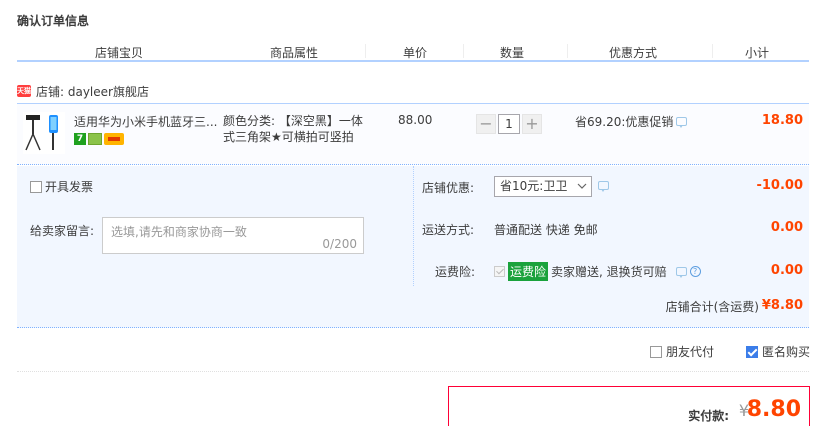  Describe the element at coordinates (119, 53) in the screenshot. I see `column-shop-item: 店铺宝贝` at that location.